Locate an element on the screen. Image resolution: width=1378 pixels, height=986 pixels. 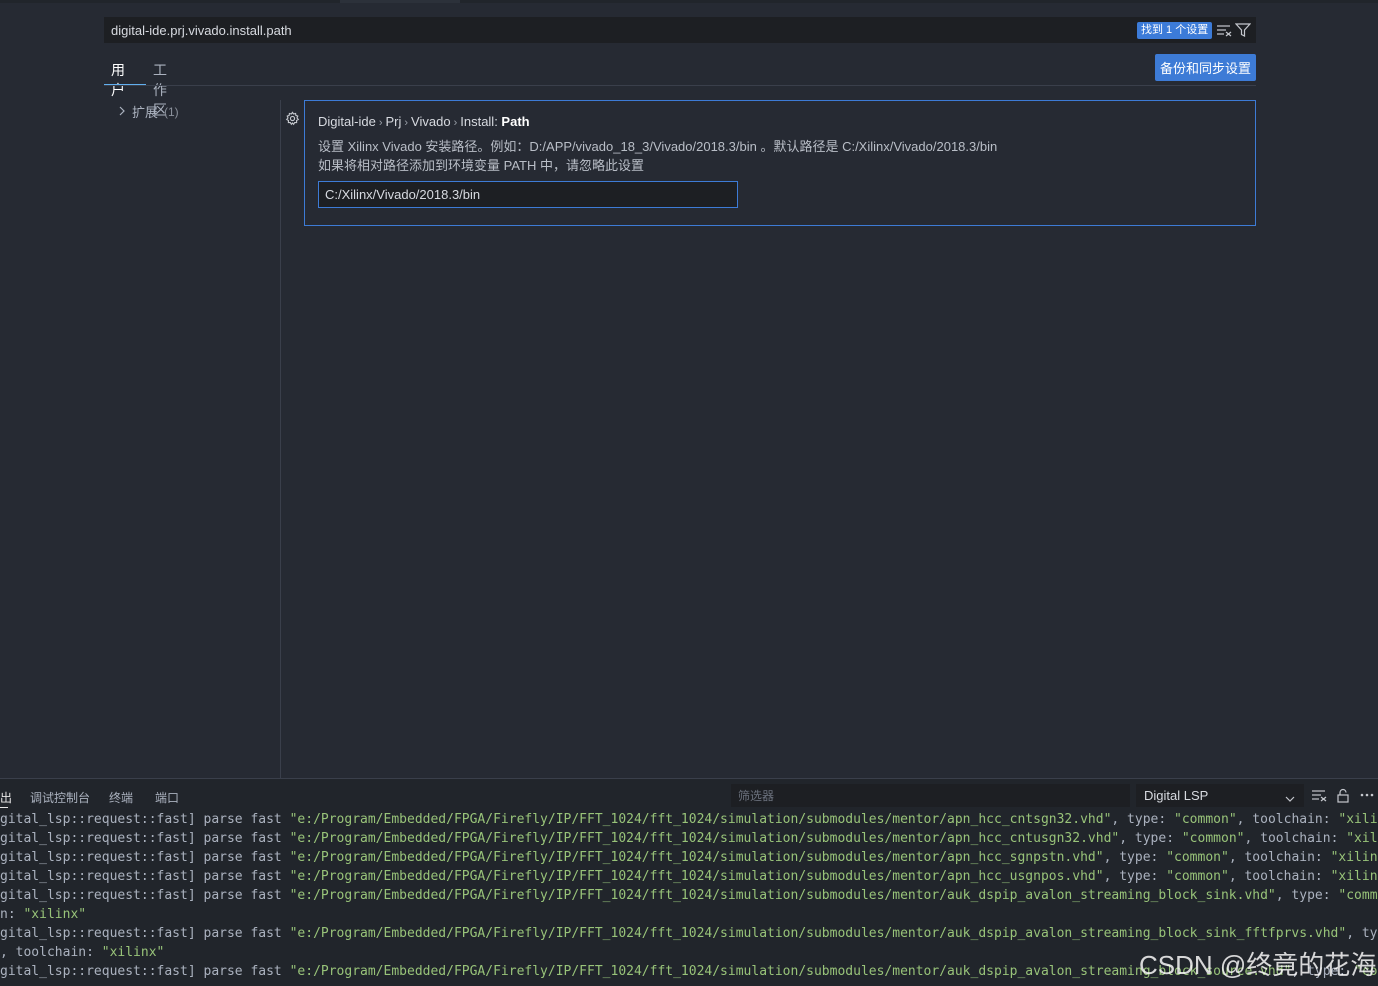
clear-filter-icon is located at coordinates (1224, 30).